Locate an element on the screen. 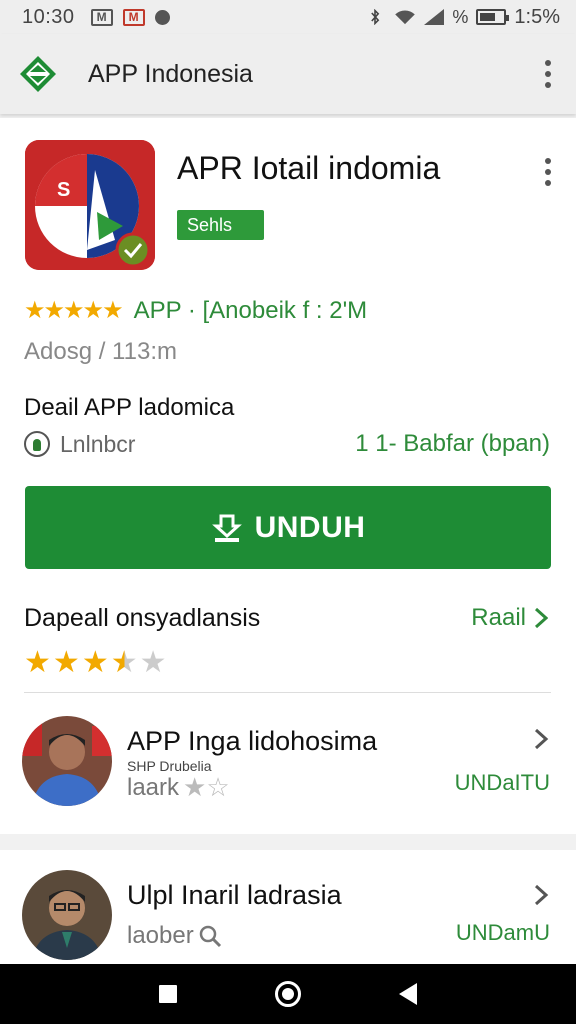  svg-text: S is located at coordinates (63, 190).